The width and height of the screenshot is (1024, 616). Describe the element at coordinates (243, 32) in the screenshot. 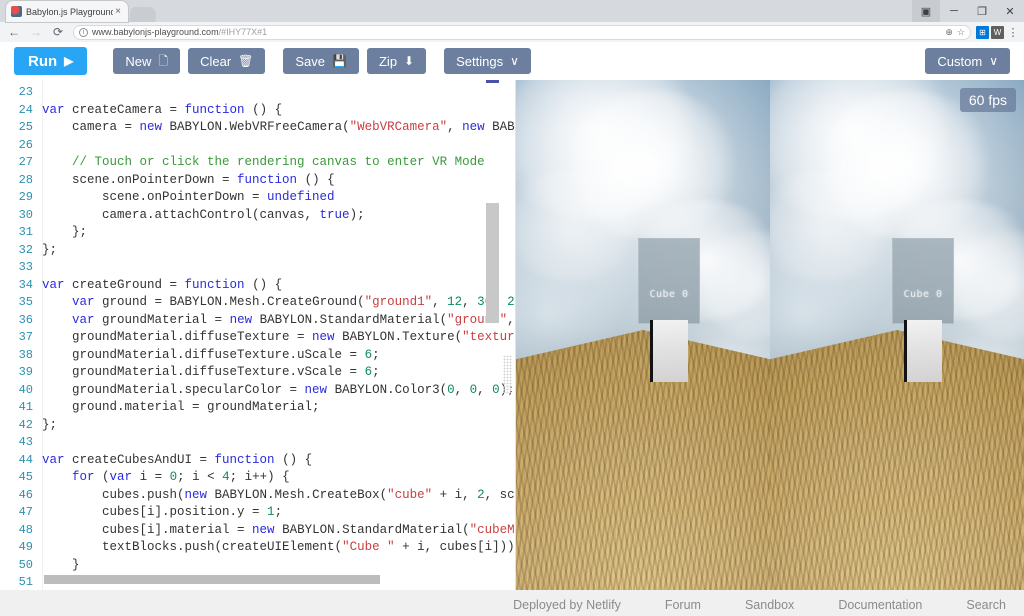

I see `url-path: /#IHY77X#1` at that location.